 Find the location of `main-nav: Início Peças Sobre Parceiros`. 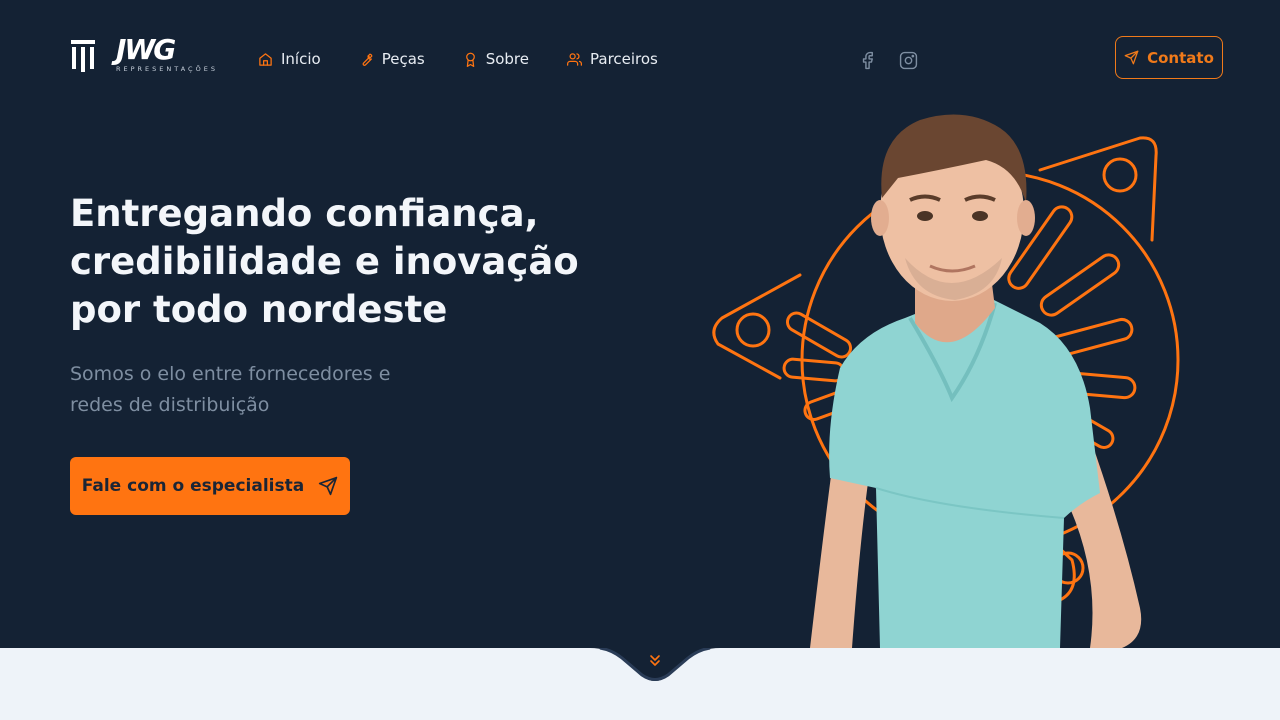

main-nav: Início Peças Sobre Parceiros is located at coordinates (477, 59).